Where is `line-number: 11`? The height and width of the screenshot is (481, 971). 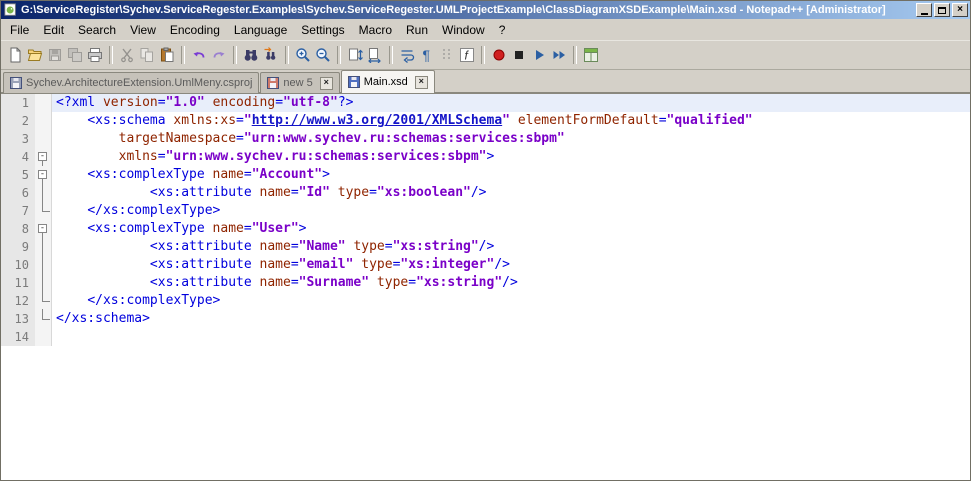 line-number: 11 is located at coordinates (18, 283).